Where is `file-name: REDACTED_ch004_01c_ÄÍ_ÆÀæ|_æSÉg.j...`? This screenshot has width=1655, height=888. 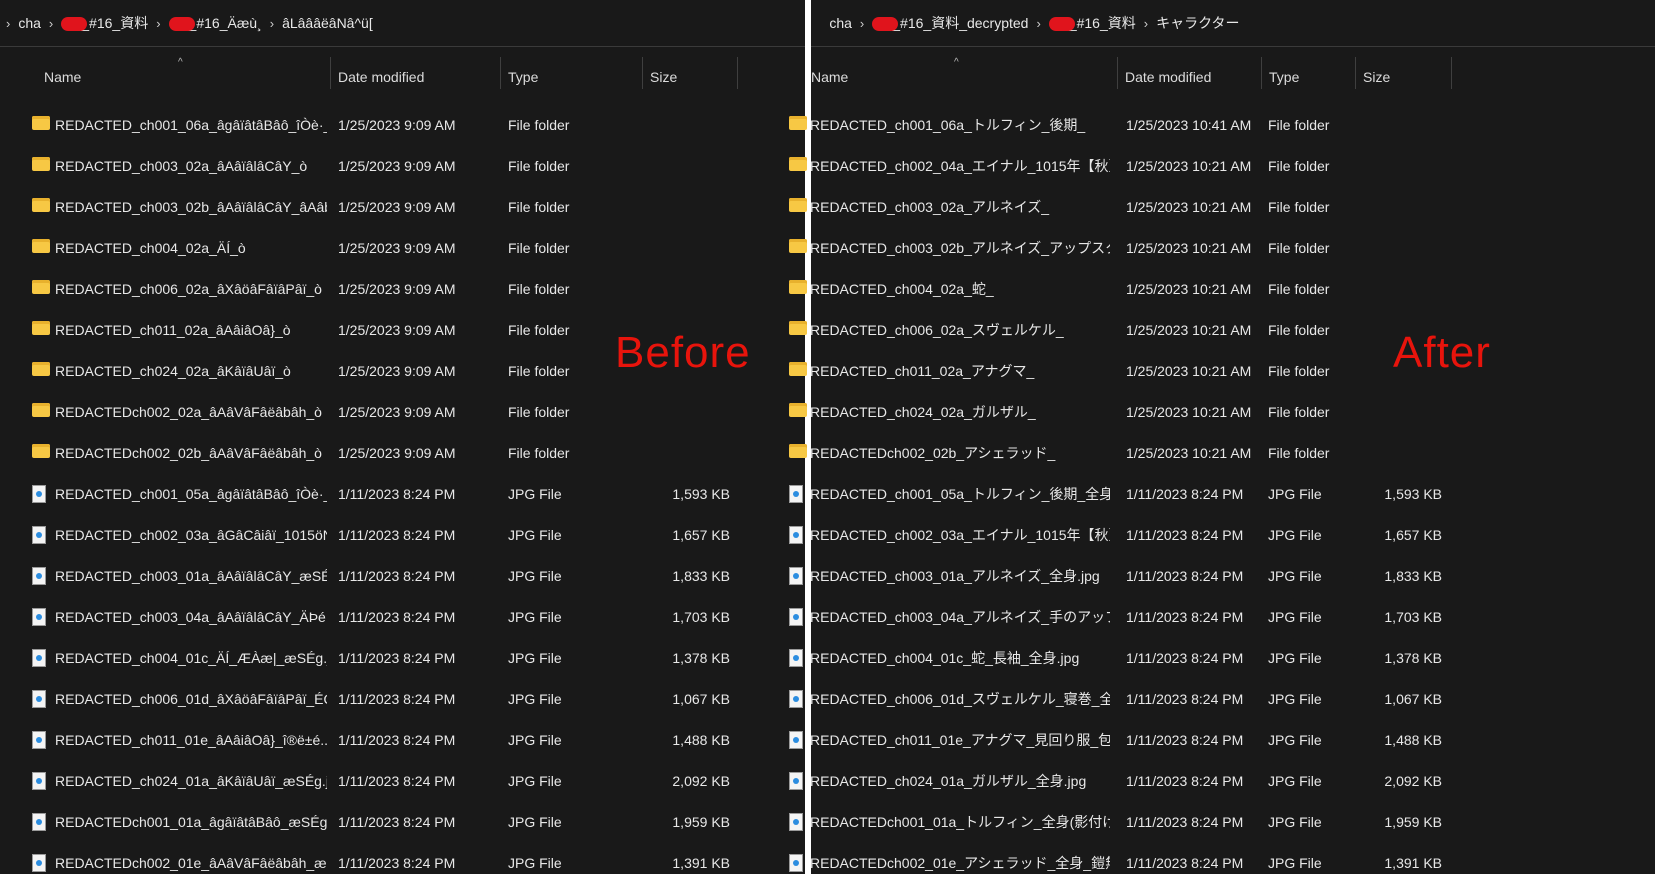
file-name: REDACTED_ch004_01c_ÄÍ_ÆÀæ|_æSÉg.j... is located at coordinates (191, 658).